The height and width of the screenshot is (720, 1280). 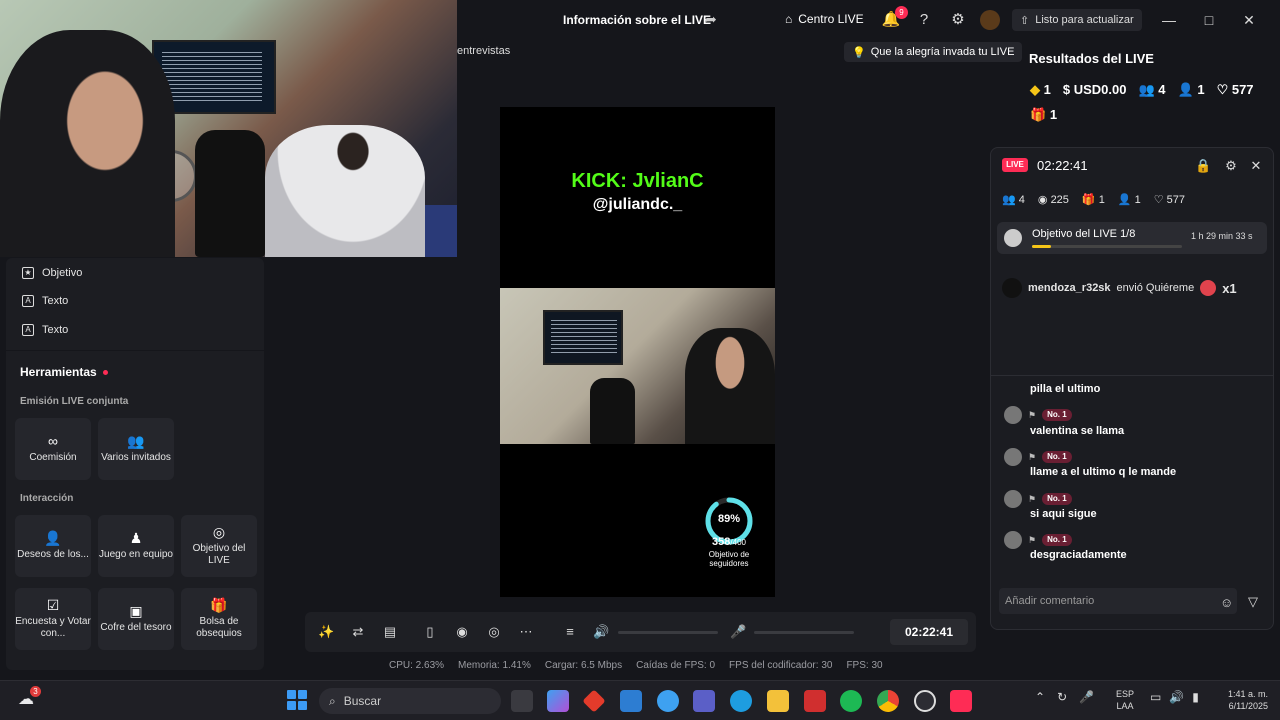 What do you see at coordinates (228, 128) in the screenshot?
I see `camera-preview` at bounding box center [228, 128].